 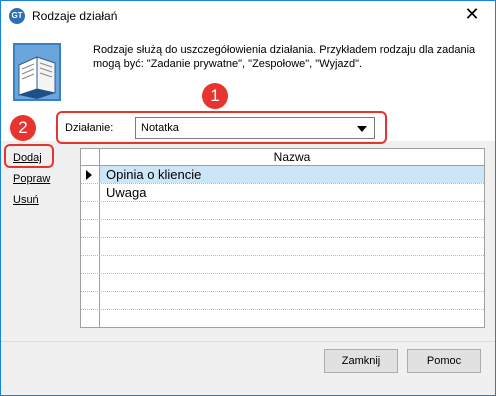 What do you see at coordinates (26, 200) in the screenshot?
I see `delete-link: Usuń` at bounding box center [26, 200].